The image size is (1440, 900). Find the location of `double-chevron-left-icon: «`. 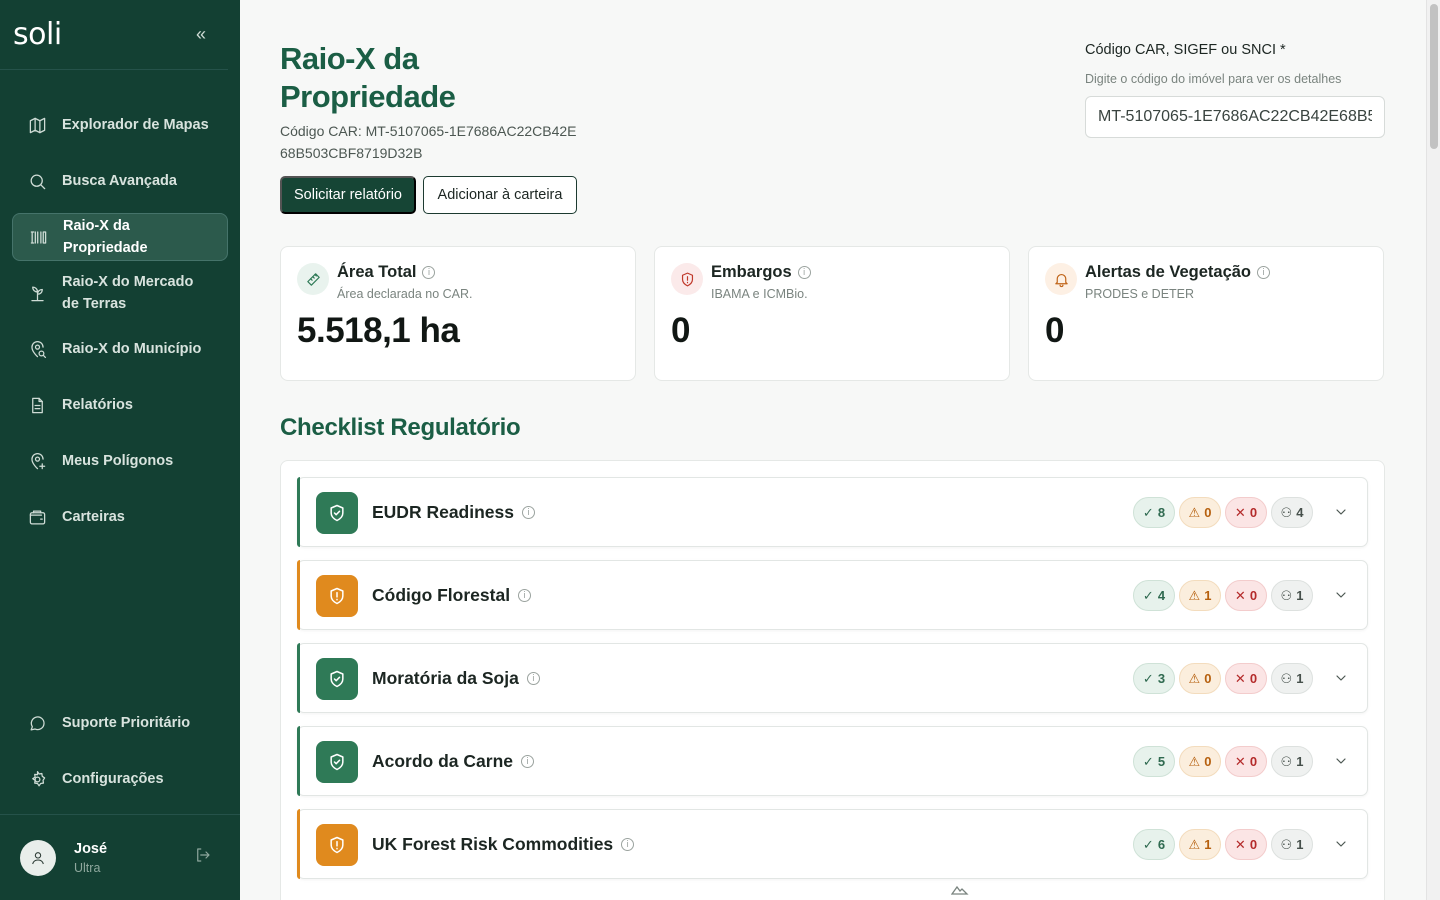

double-chevron-left-icon: « is located at coordinates (201, 34).